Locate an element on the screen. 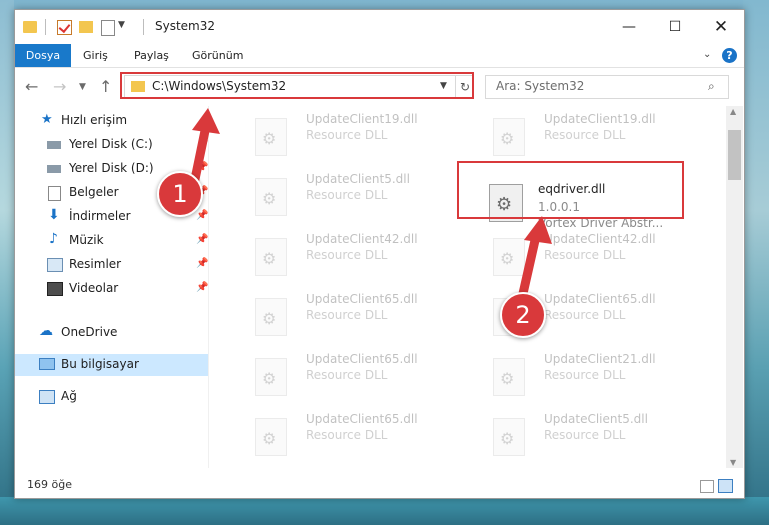 Image resolution: width=769 pixels, height=525 pixels. sidebar-item-music: ♪ Müzik 📌 is located at coordinates (111, 241).